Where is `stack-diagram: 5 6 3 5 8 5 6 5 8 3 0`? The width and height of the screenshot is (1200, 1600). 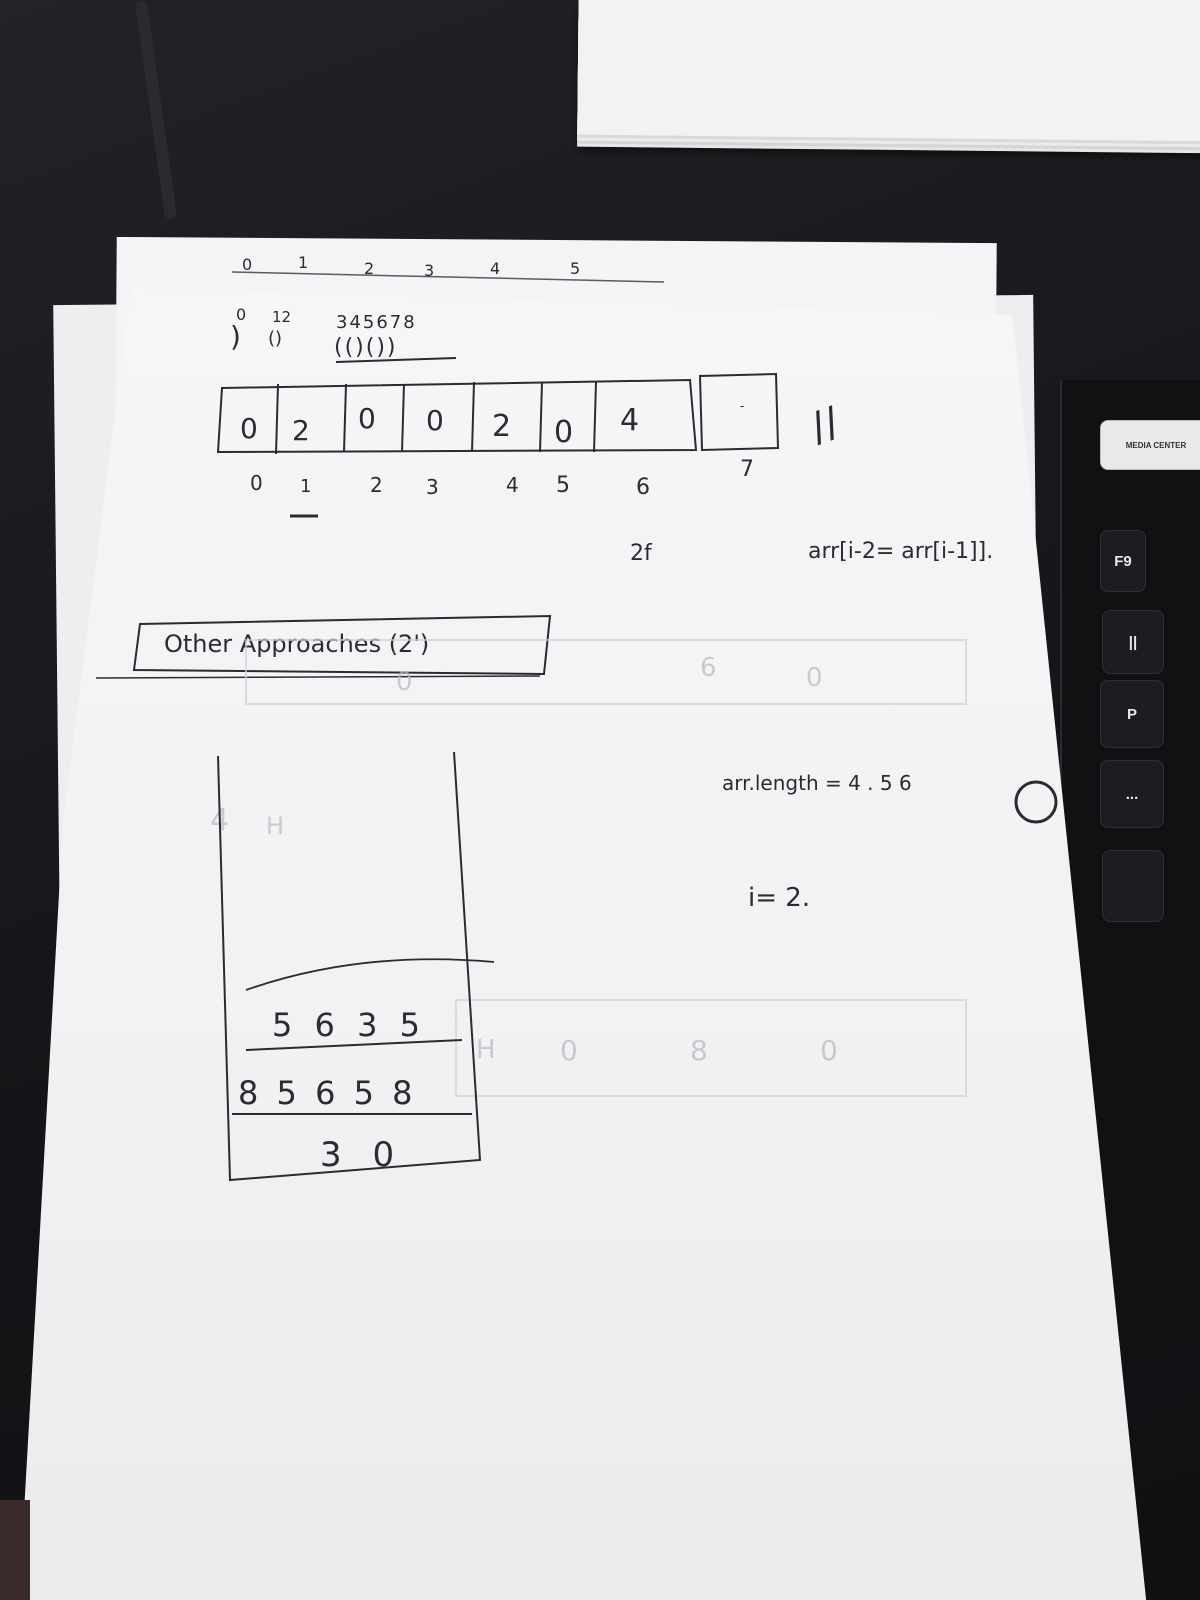
stack-diagram: 5 6 3 5 8 5 6 5 8 3 0 is located at coordinates (356, 966).